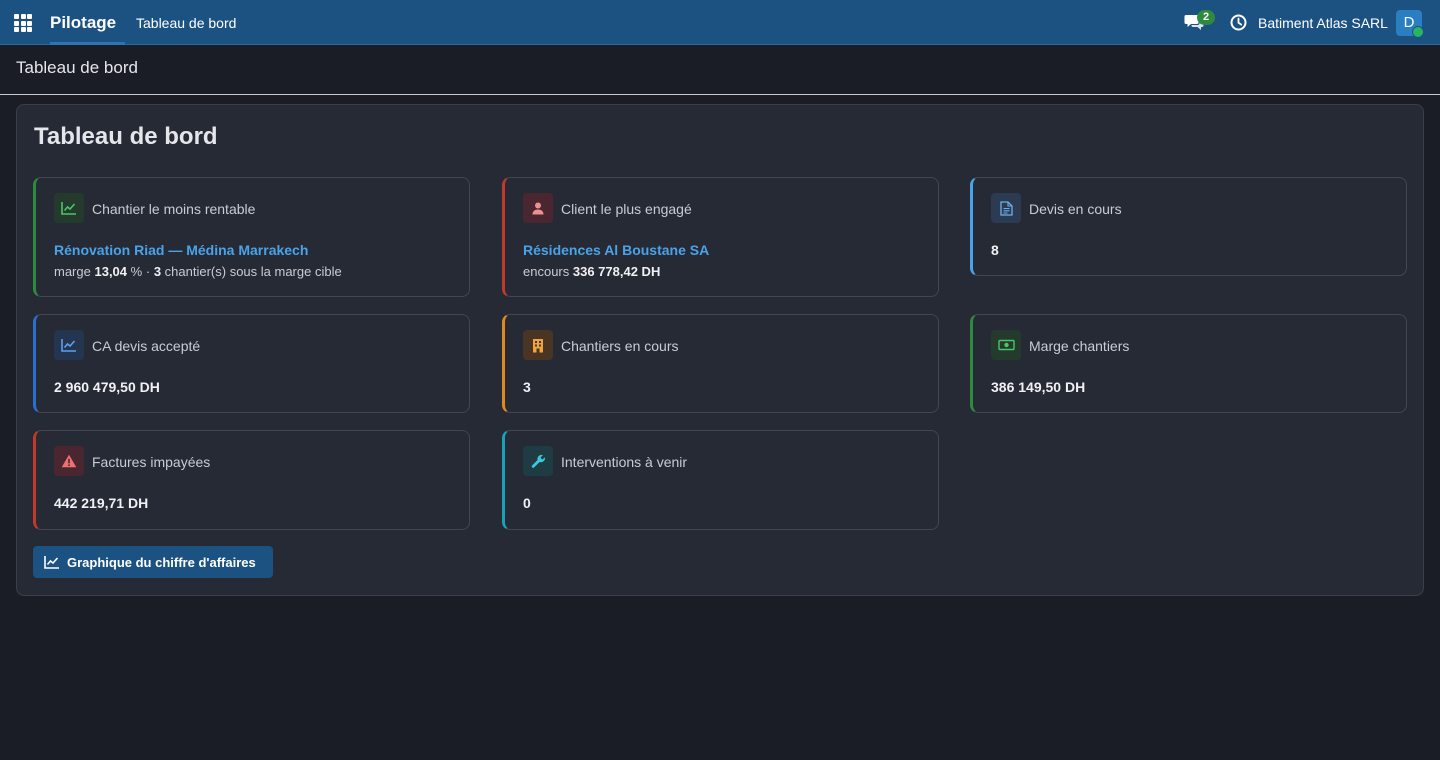 The image size is (1440, 760). I want to click on card-title: Chantier le moins rentable, so click(174, 209).